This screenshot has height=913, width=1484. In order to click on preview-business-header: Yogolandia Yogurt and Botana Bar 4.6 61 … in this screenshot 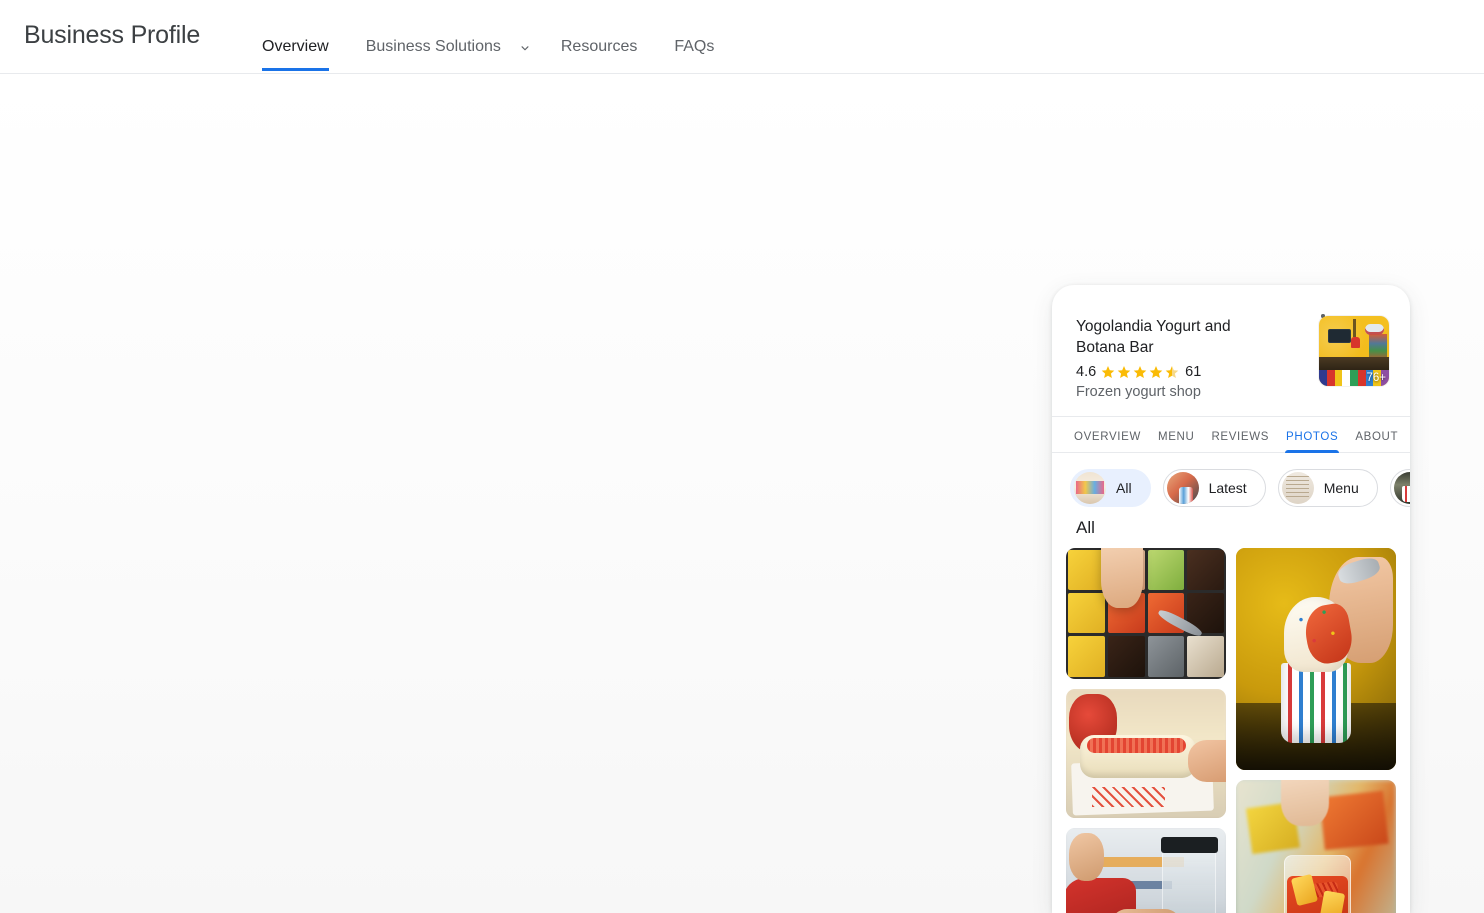, I will do `click(1231, 351)`.